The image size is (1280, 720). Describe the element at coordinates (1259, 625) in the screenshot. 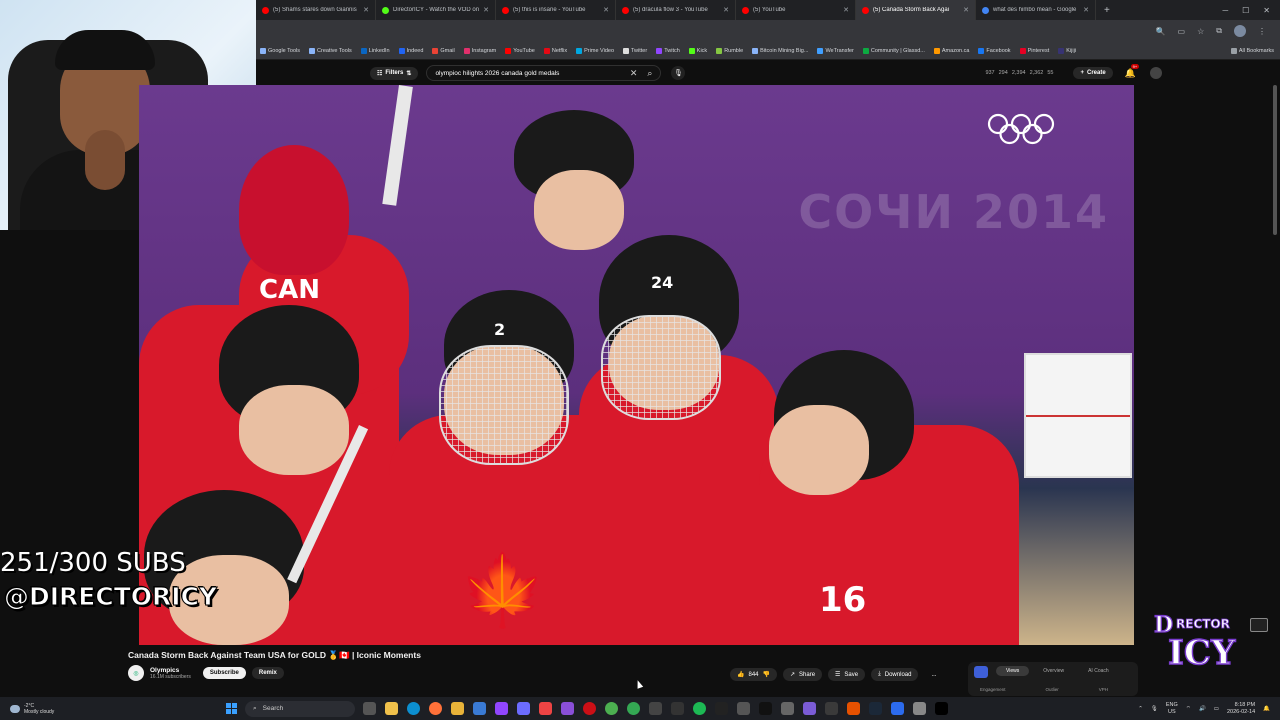

I see `miniplayer-icon` at that location.